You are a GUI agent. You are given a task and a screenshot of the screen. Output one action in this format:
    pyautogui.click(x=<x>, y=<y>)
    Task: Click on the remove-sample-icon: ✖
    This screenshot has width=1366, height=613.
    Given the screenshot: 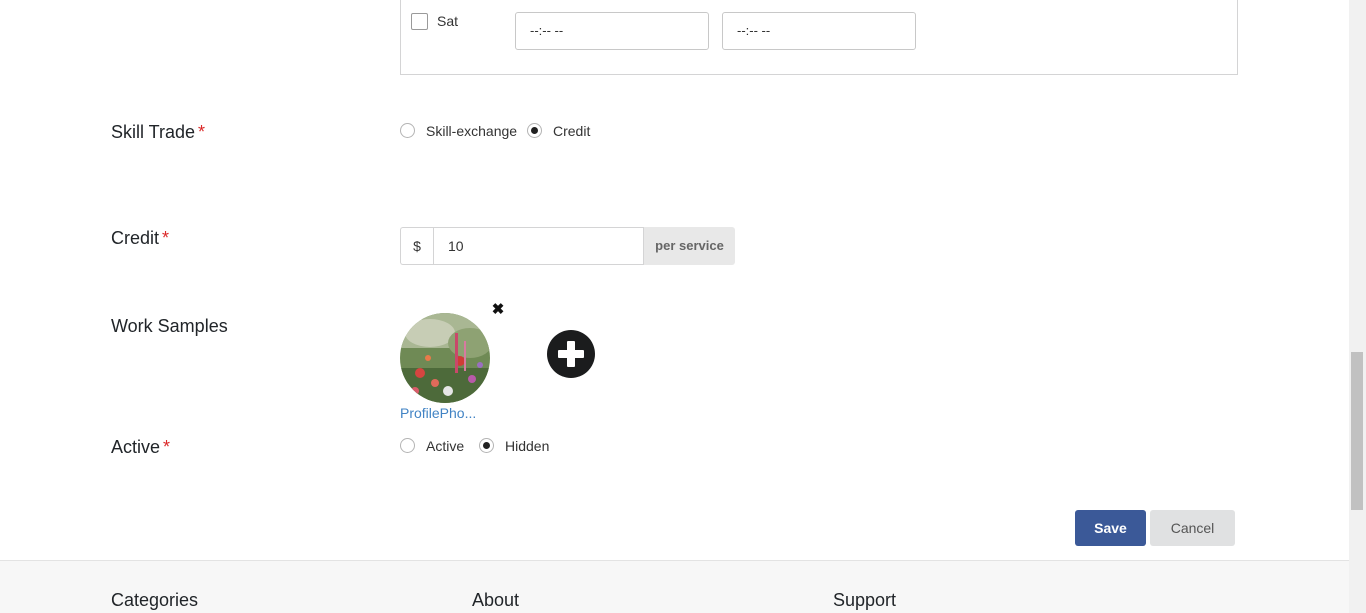 What is the action you would take?
    pyautogui.click(x=498, y=310)
    